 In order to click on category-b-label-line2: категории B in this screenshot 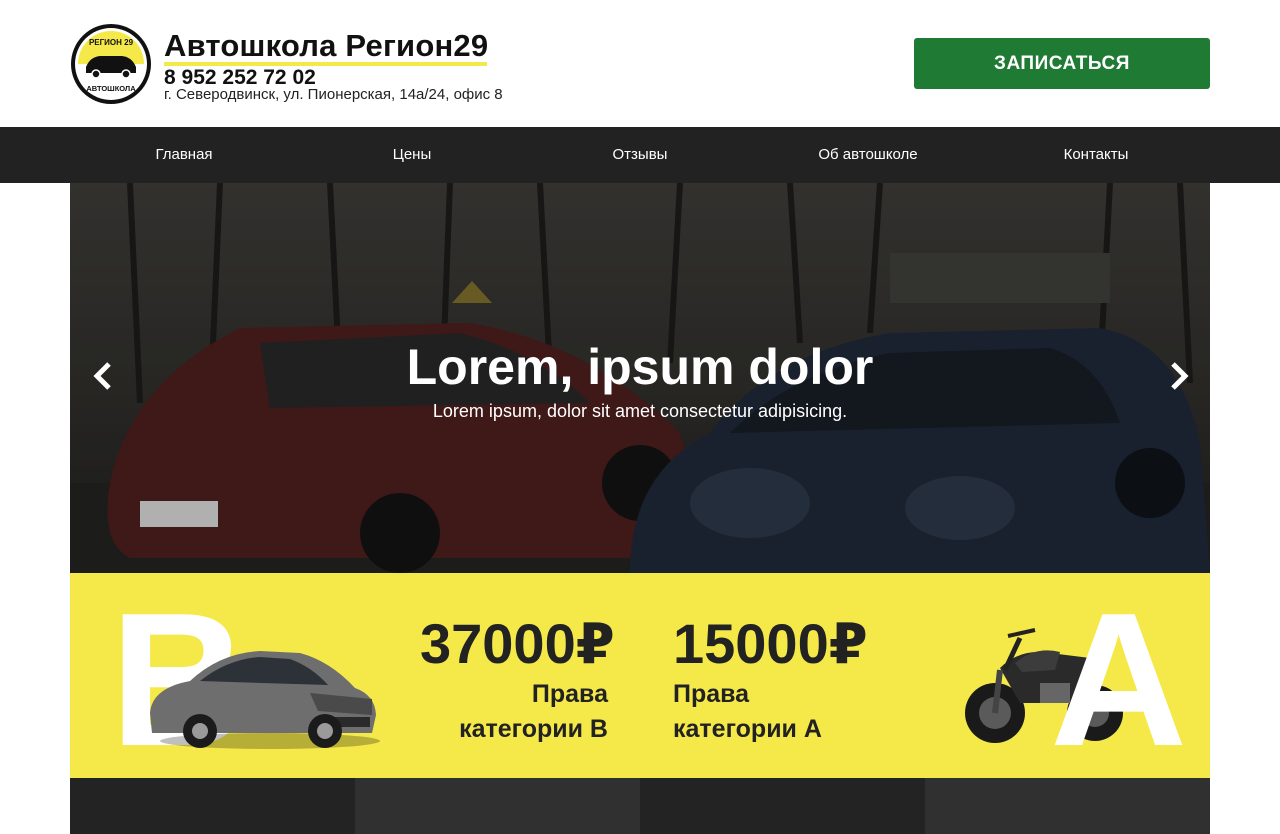, I will do `click(533, 729)`.